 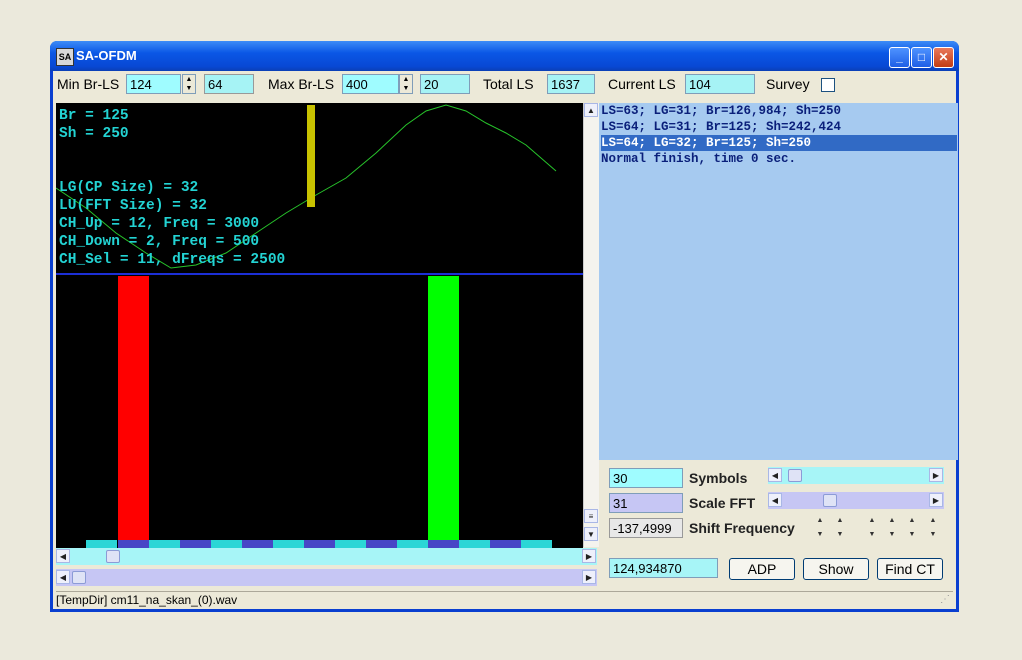 I want to click on min-brls-label: Min Br-LS, so click(x=88, y=84).